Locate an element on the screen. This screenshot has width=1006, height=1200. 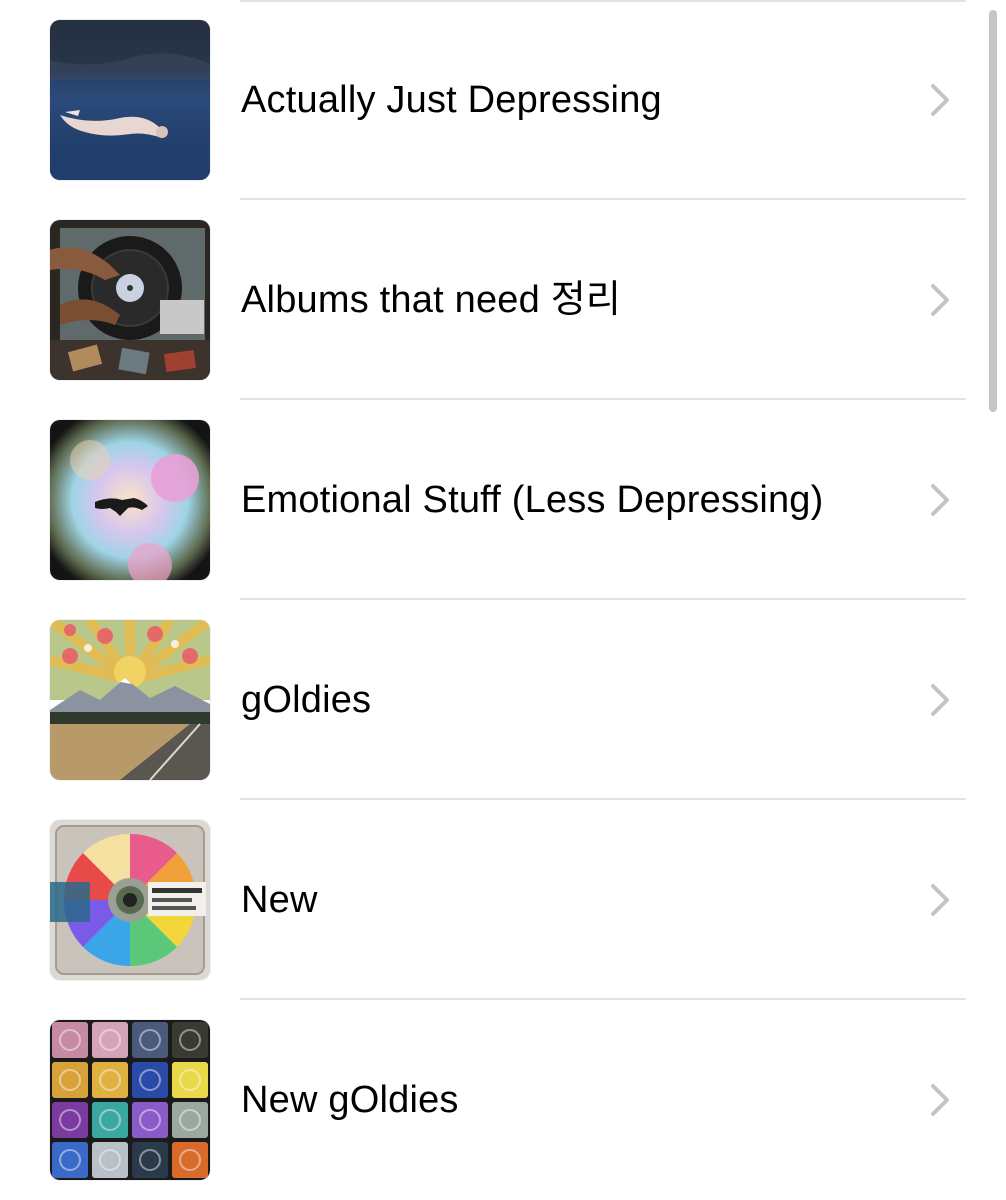
playlist-title: New gOldies is located at coordinates (350, 1100).